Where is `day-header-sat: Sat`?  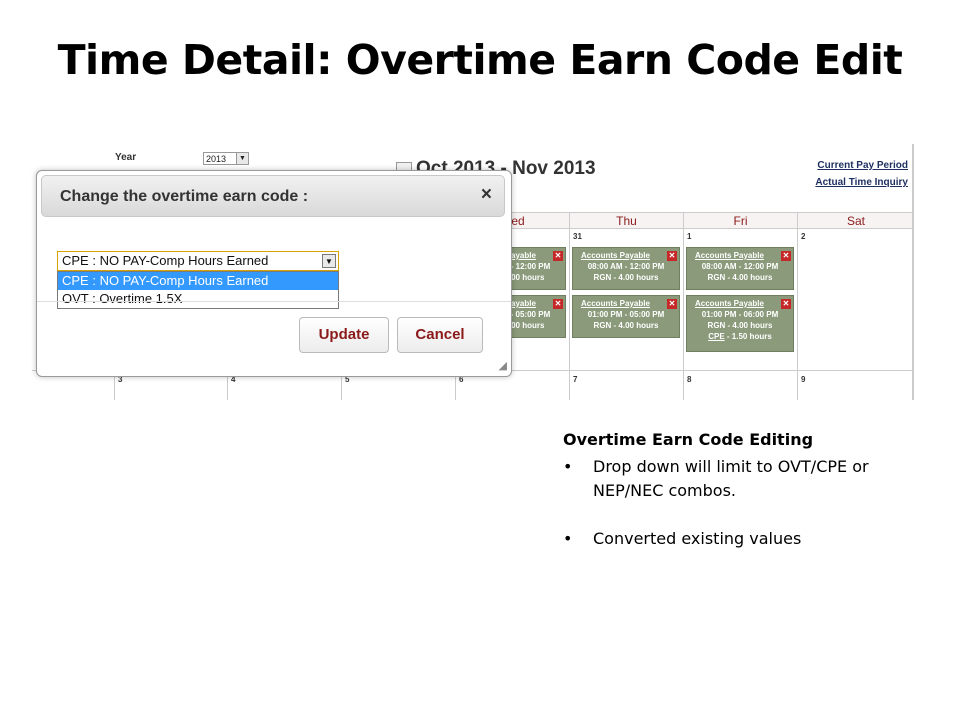 day-header-sat: Sat is located at coordinates (855, 220).